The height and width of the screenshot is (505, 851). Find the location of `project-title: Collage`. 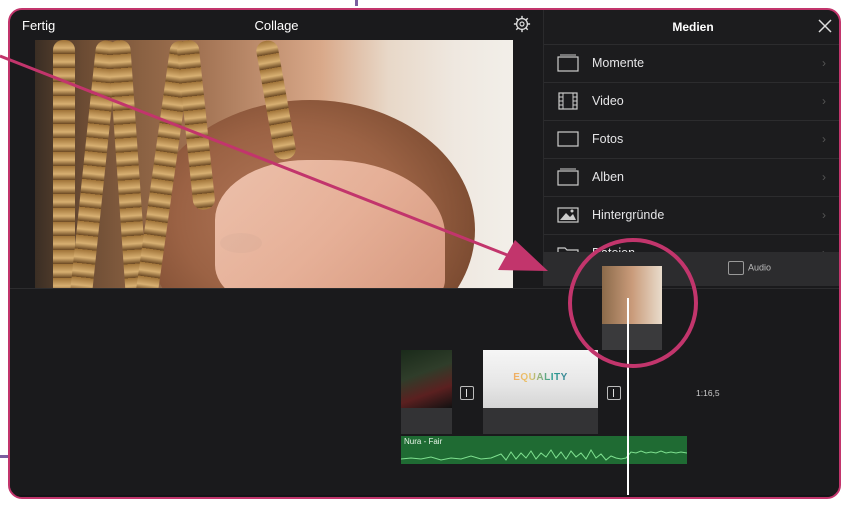

project-title: Collage is located at coordinates (276, 25).